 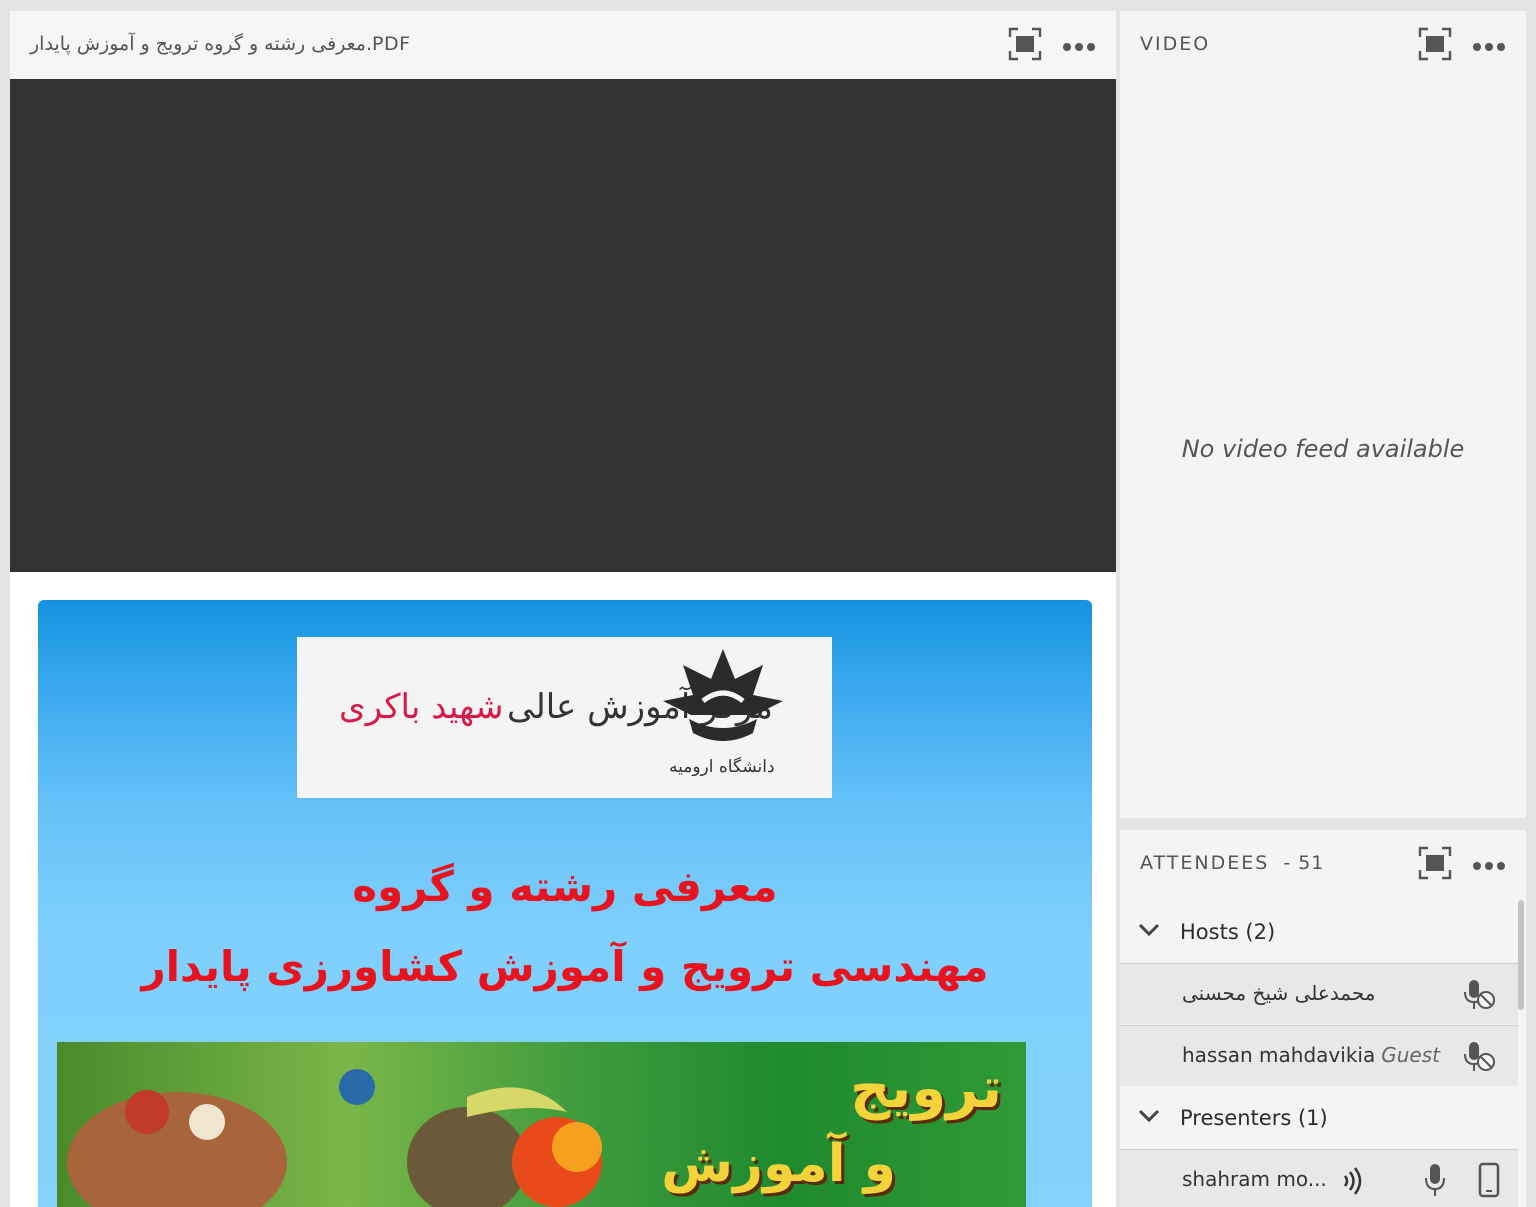 I want to click on attendee-name-wrap: hassan mahdavikia Guest, so click(x=1311, y=1055).